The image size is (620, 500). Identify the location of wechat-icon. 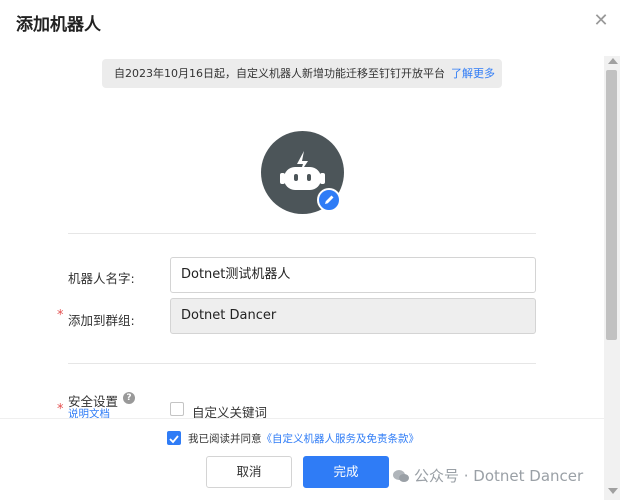
(401, 476).